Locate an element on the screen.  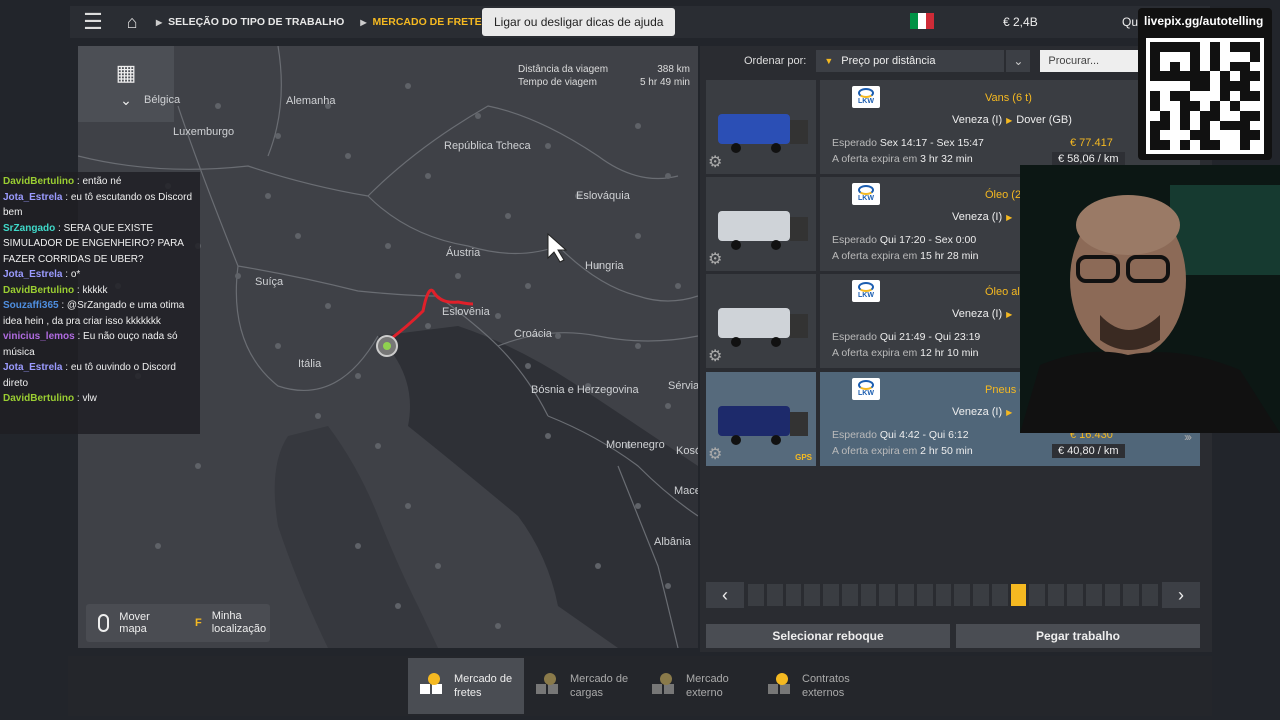
trip-time-label: Tempo de viagem is located at coordinates (557, 82).